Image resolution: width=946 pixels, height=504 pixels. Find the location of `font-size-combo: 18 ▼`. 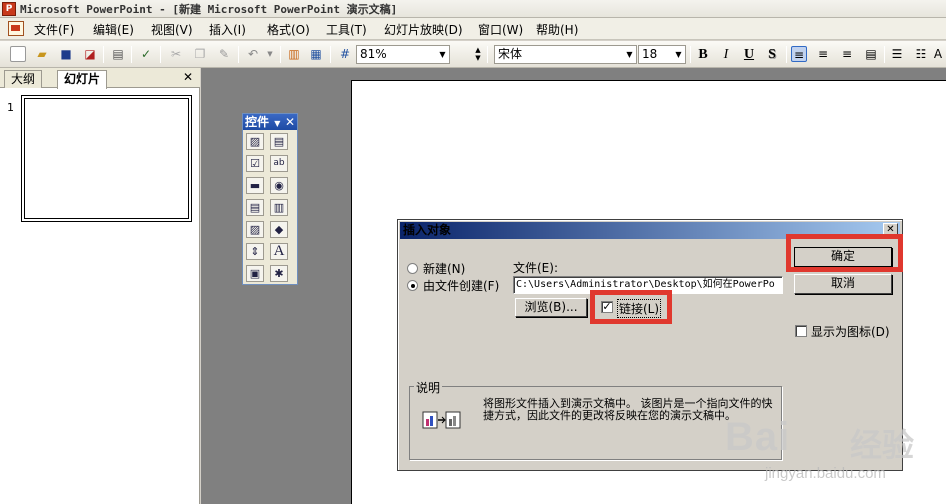

font-size-combo: 18 ▼ is located at coordinates (662, 54).